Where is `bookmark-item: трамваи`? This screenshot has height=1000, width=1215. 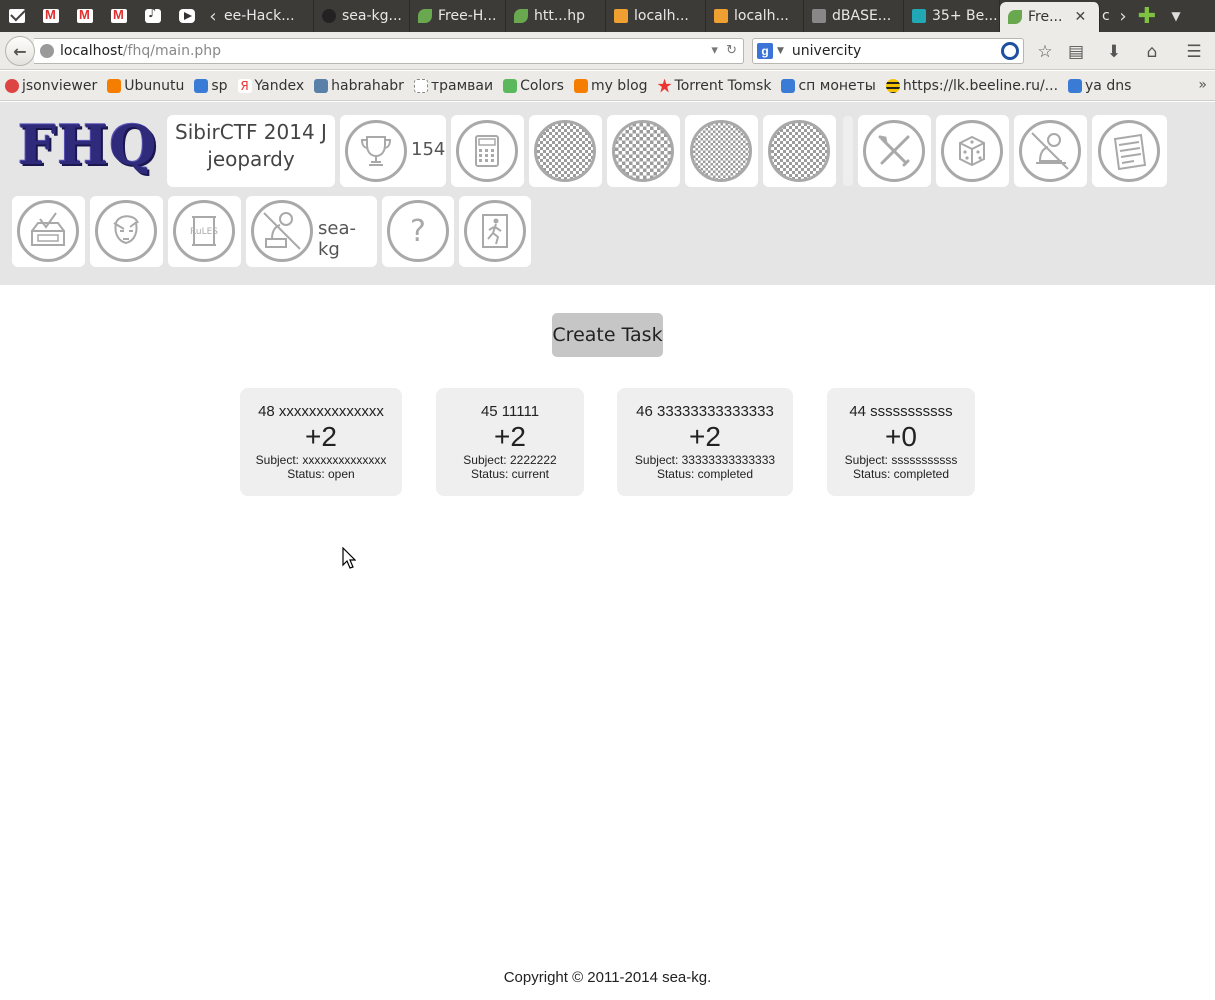
bookmark-item: трамваи is located at coordinates (453, 86).